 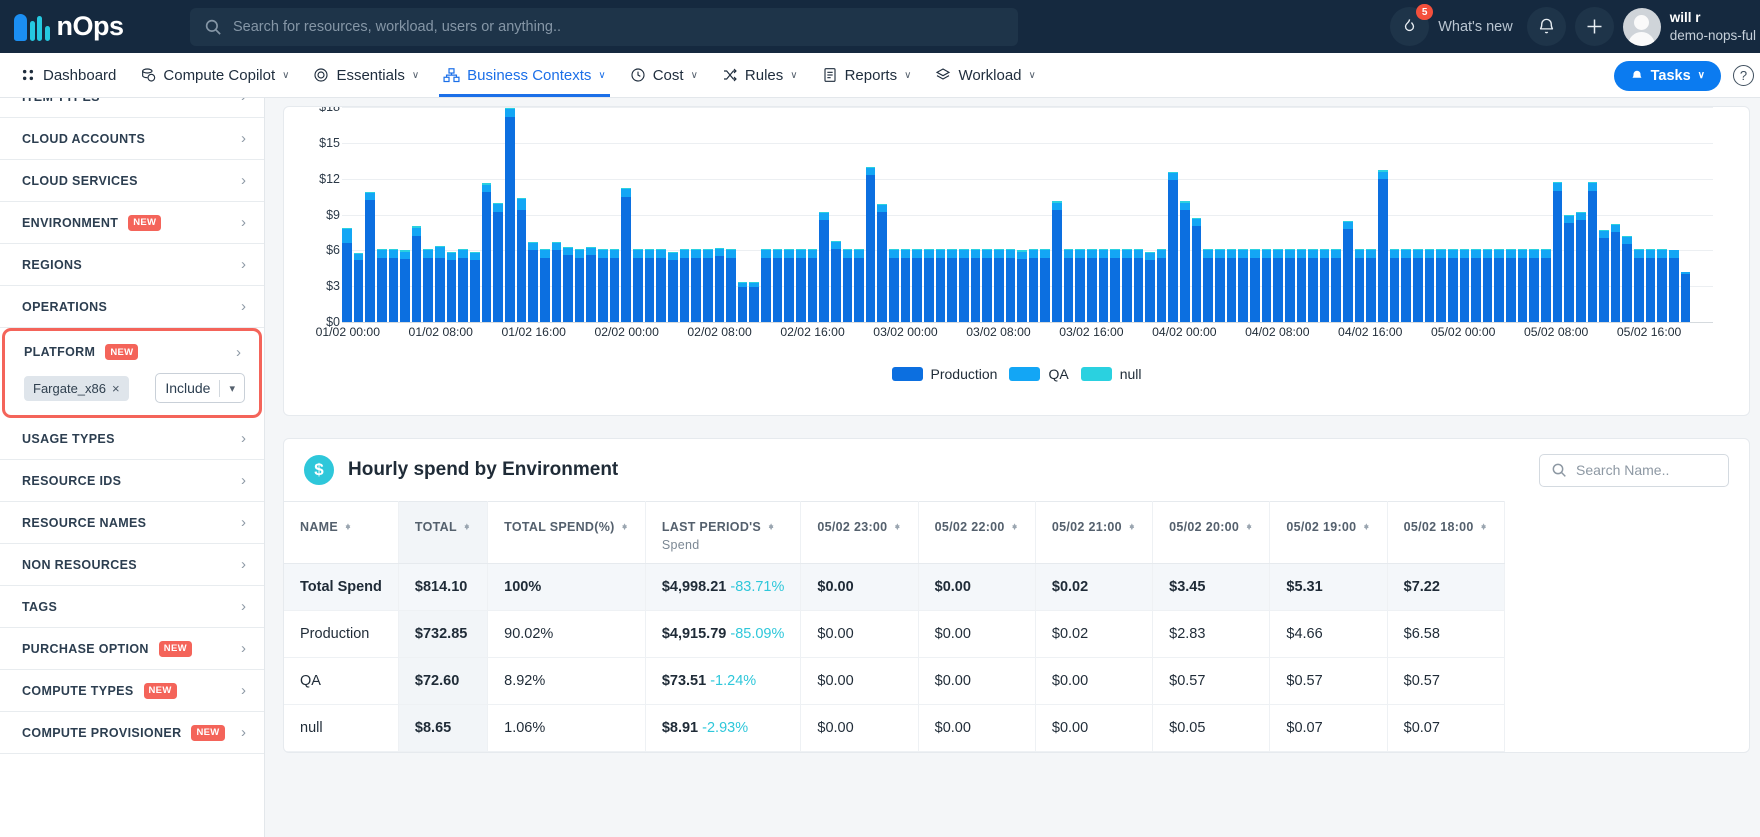 What do you see at coordinates (760, 75) in the screenshot?
I see `nav-item-rules: Rules ∨` at bounding box center [760, 75].